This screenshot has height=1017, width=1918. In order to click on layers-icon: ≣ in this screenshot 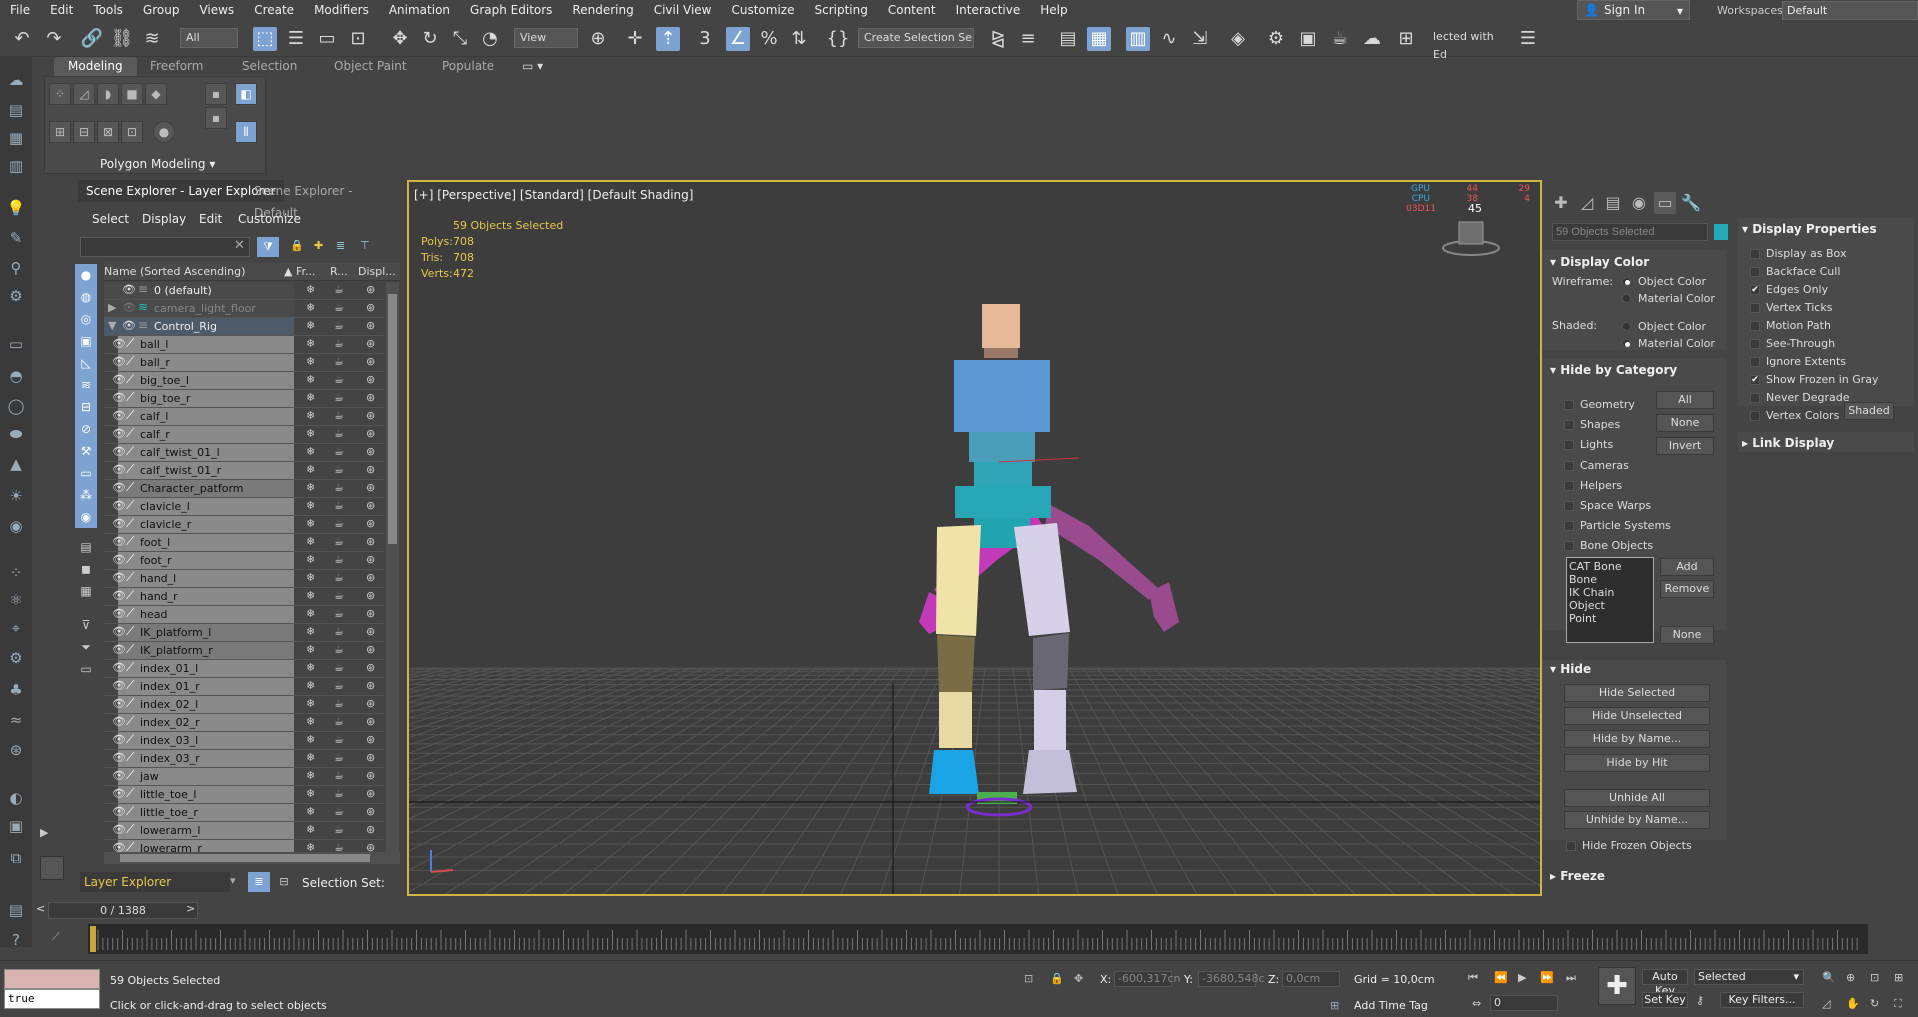, I will do `click(340, 245)`.